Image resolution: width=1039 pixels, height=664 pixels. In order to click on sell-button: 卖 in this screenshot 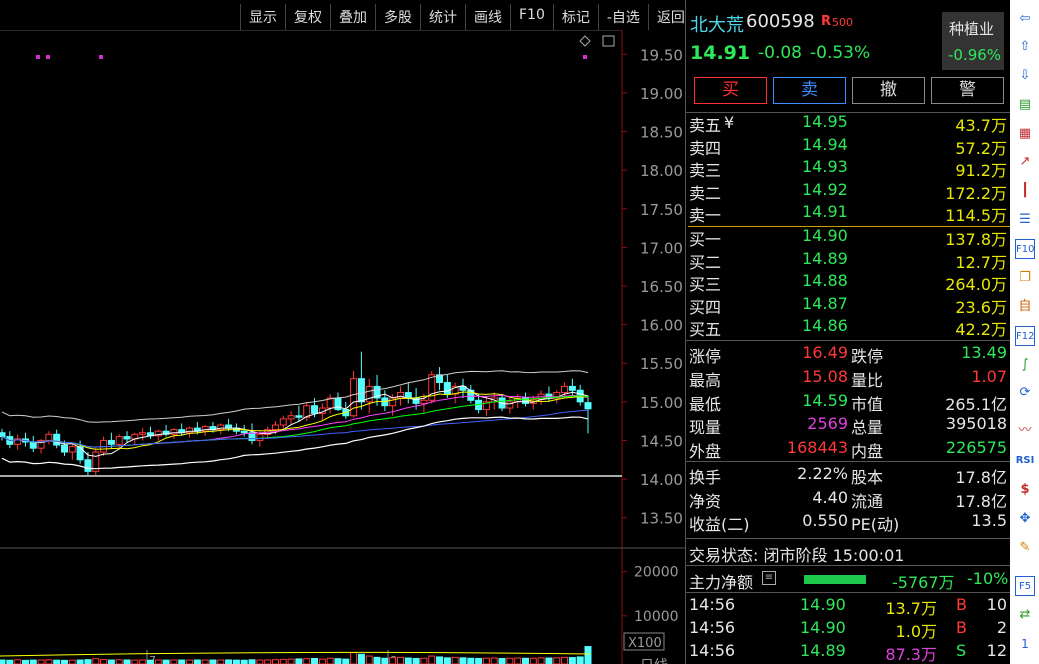, I will do `click(809, 90)`.